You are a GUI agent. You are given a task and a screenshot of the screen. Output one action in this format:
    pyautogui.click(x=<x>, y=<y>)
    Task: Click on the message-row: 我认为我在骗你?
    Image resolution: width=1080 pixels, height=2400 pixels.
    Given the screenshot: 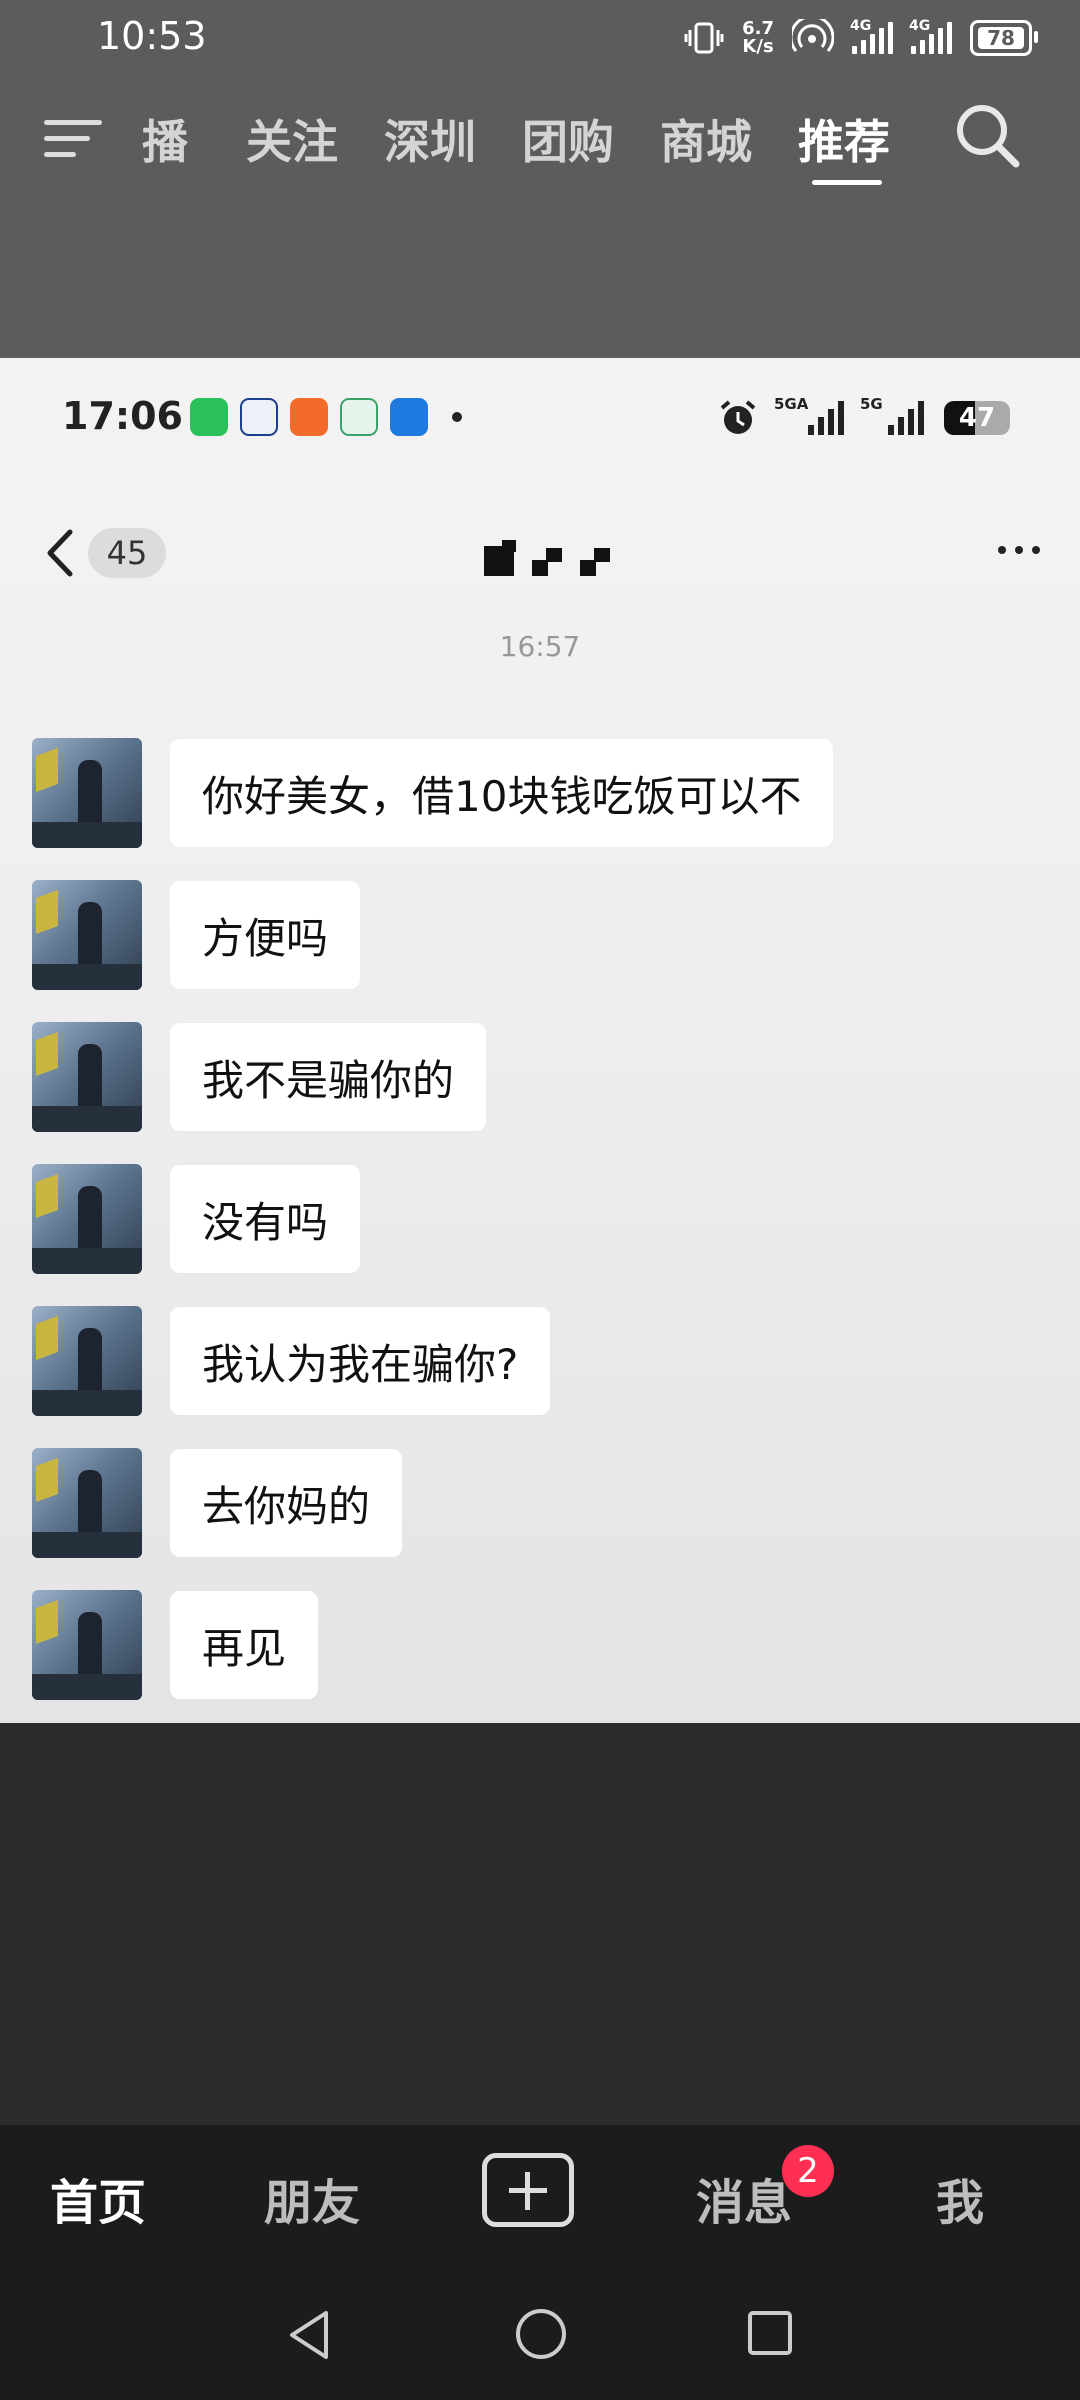 What is the action you would take?
    pyautogui.click(x=291, y=1361)
    